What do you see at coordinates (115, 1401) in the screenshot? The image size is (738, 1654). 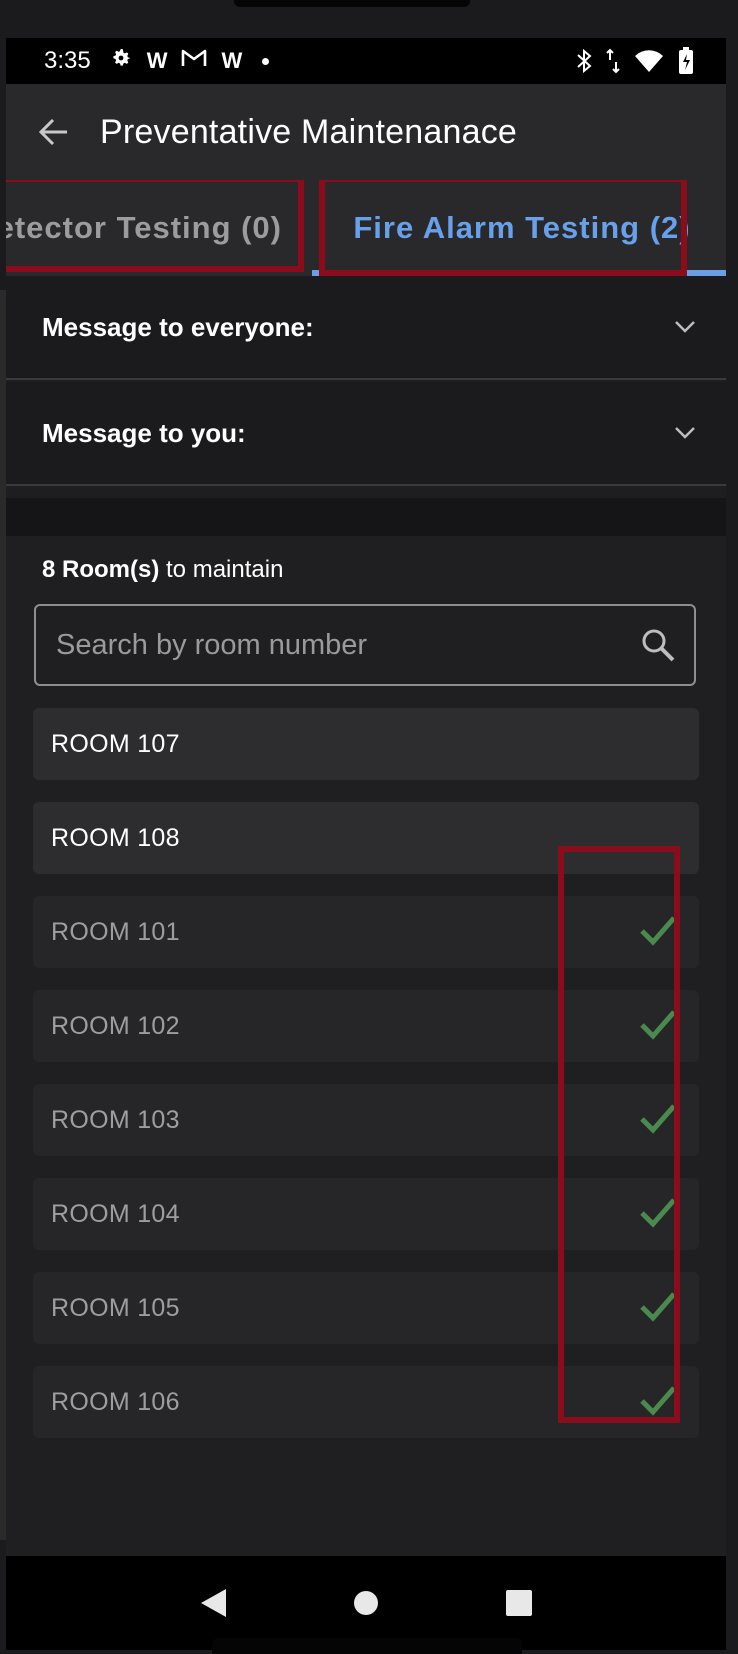 I see `room-label: ROOM 106` at bounding box center [115, 1401].